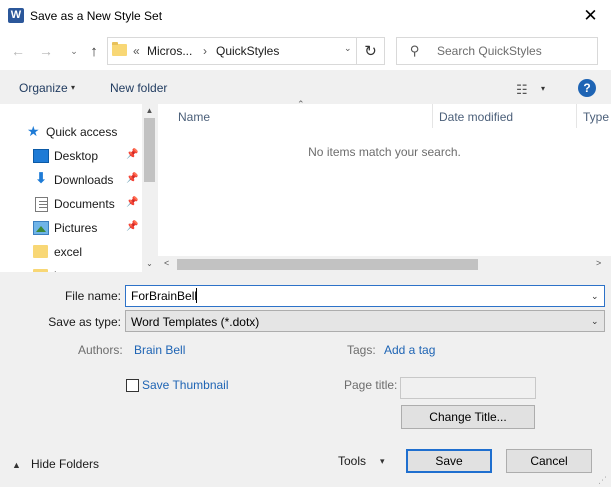 The width and height of the screenshot is (611, 487). What do you see at coordinates (166, 263) in the screenshot?
I see `scroll-left-icon: <` at bounding box center [166, 263].